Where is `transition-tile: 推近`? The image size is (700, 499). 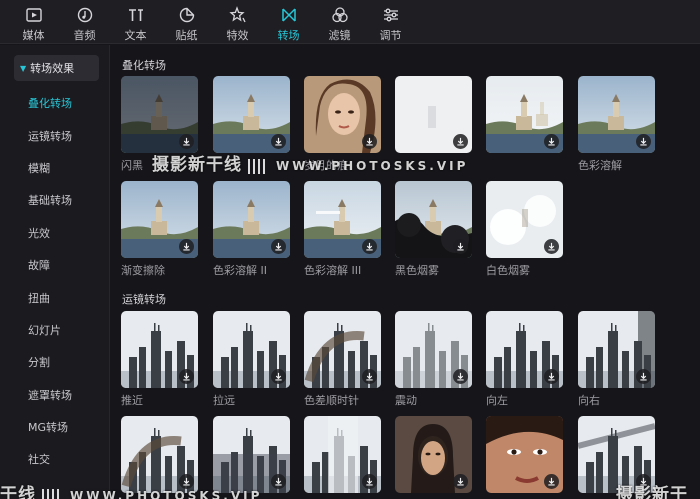
transition-tile: 推近 is located at coordinates (159, 359).